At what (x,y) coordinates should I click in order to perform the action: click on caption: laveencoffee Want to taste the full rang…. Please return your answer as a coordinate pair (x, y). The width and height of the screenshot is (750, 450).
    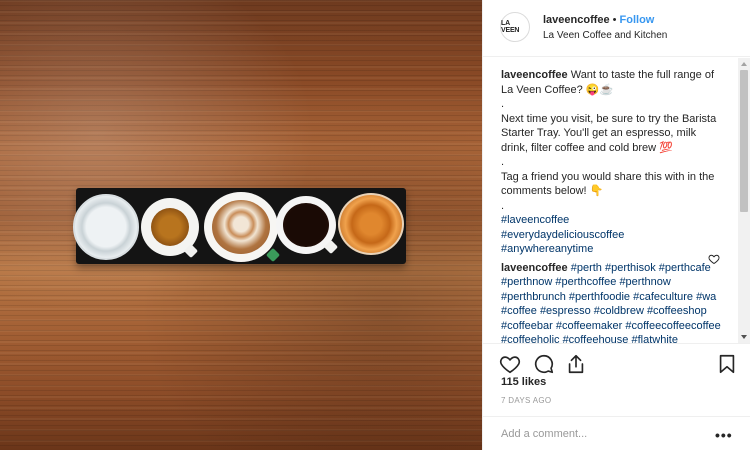
    Looking at the image, I should click on (613, 82).